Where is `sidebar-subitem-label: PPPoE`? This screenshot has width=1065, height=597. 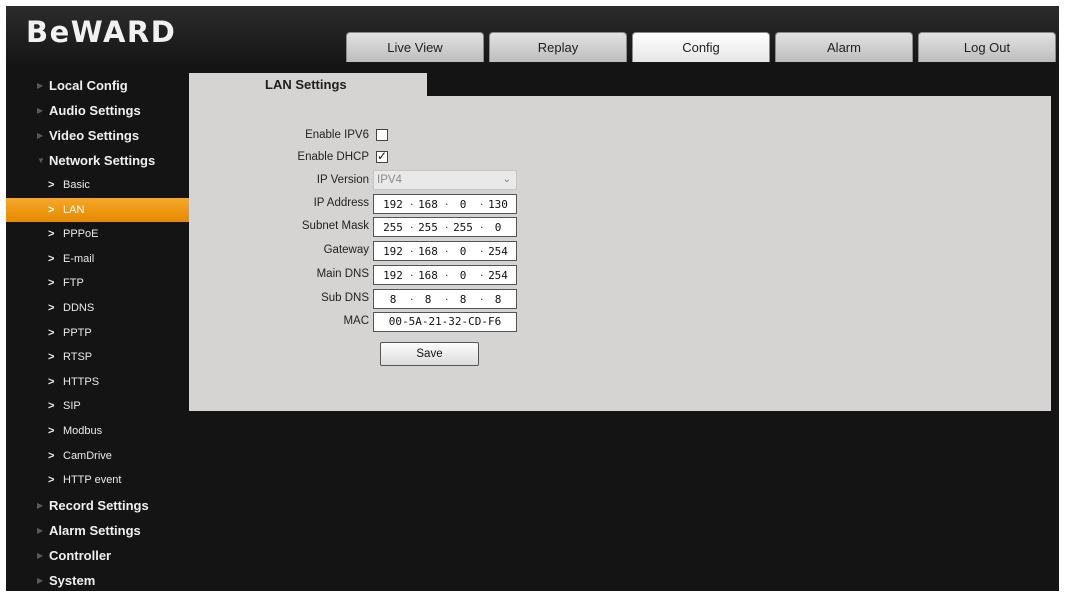
sidebar-subitem-label: PPPoE is located at coordinates (81, 234).